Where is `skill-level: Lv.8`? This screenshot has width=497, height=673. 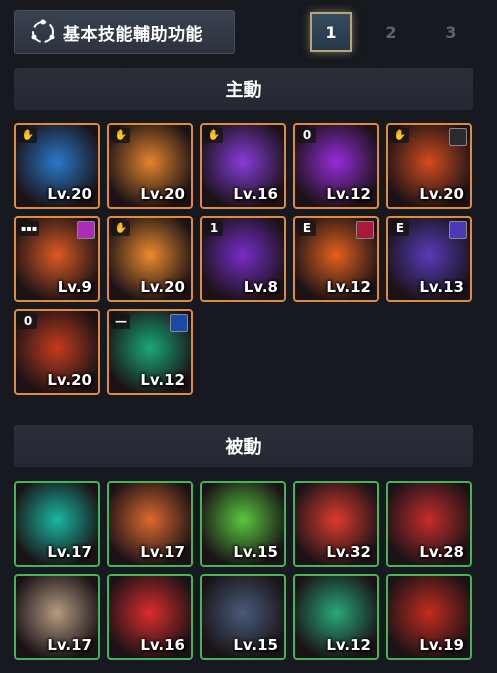
skill-level: Lv.8 is located at coordinates (260, 287).